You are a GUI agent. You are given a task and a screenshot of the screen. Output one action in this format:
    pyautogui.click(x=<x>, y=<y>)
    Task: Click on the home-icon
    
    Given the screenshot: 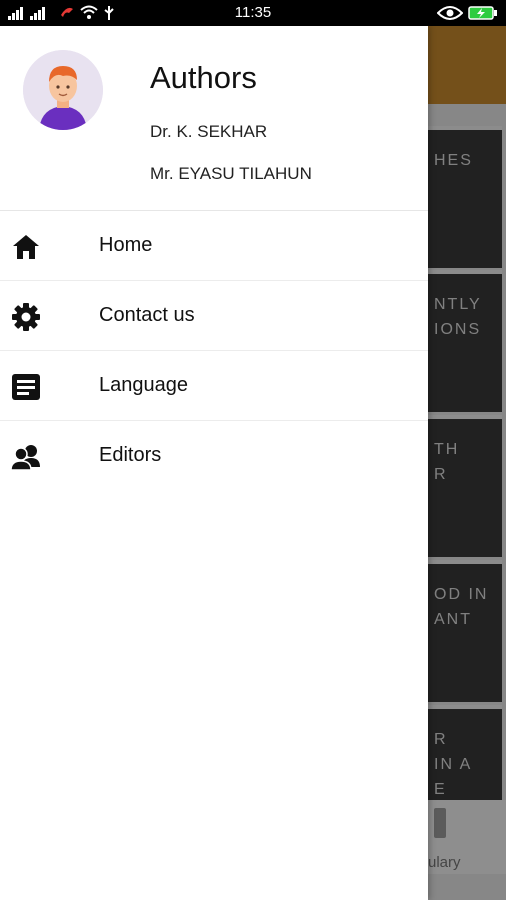 What is the action you would take?
    pyautogui.click(x=26, y=247)
    